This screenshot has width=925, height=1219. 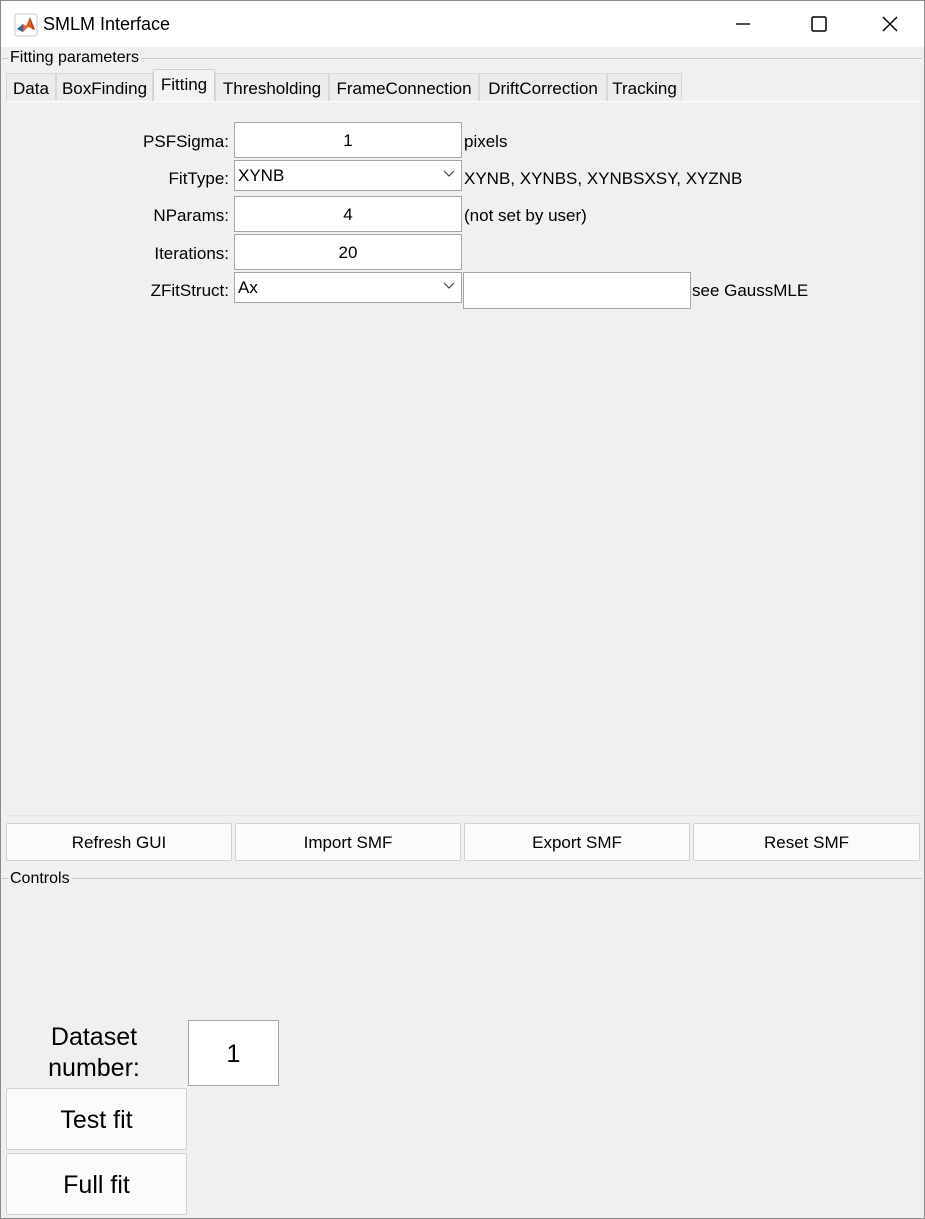 I want to click on psfsigma-field: 1, so click(x=348, y=140).